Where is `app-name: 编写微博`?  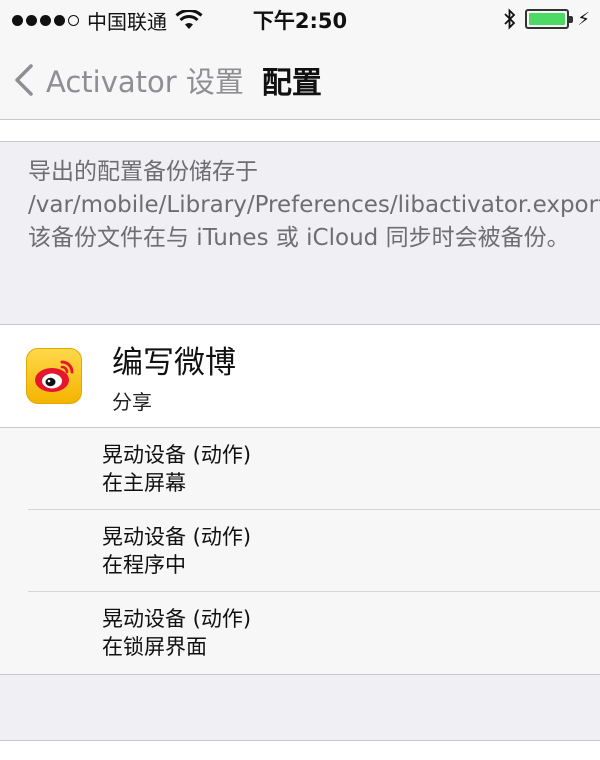
app-name: 编写微博 is located at coordinates (174, 363).